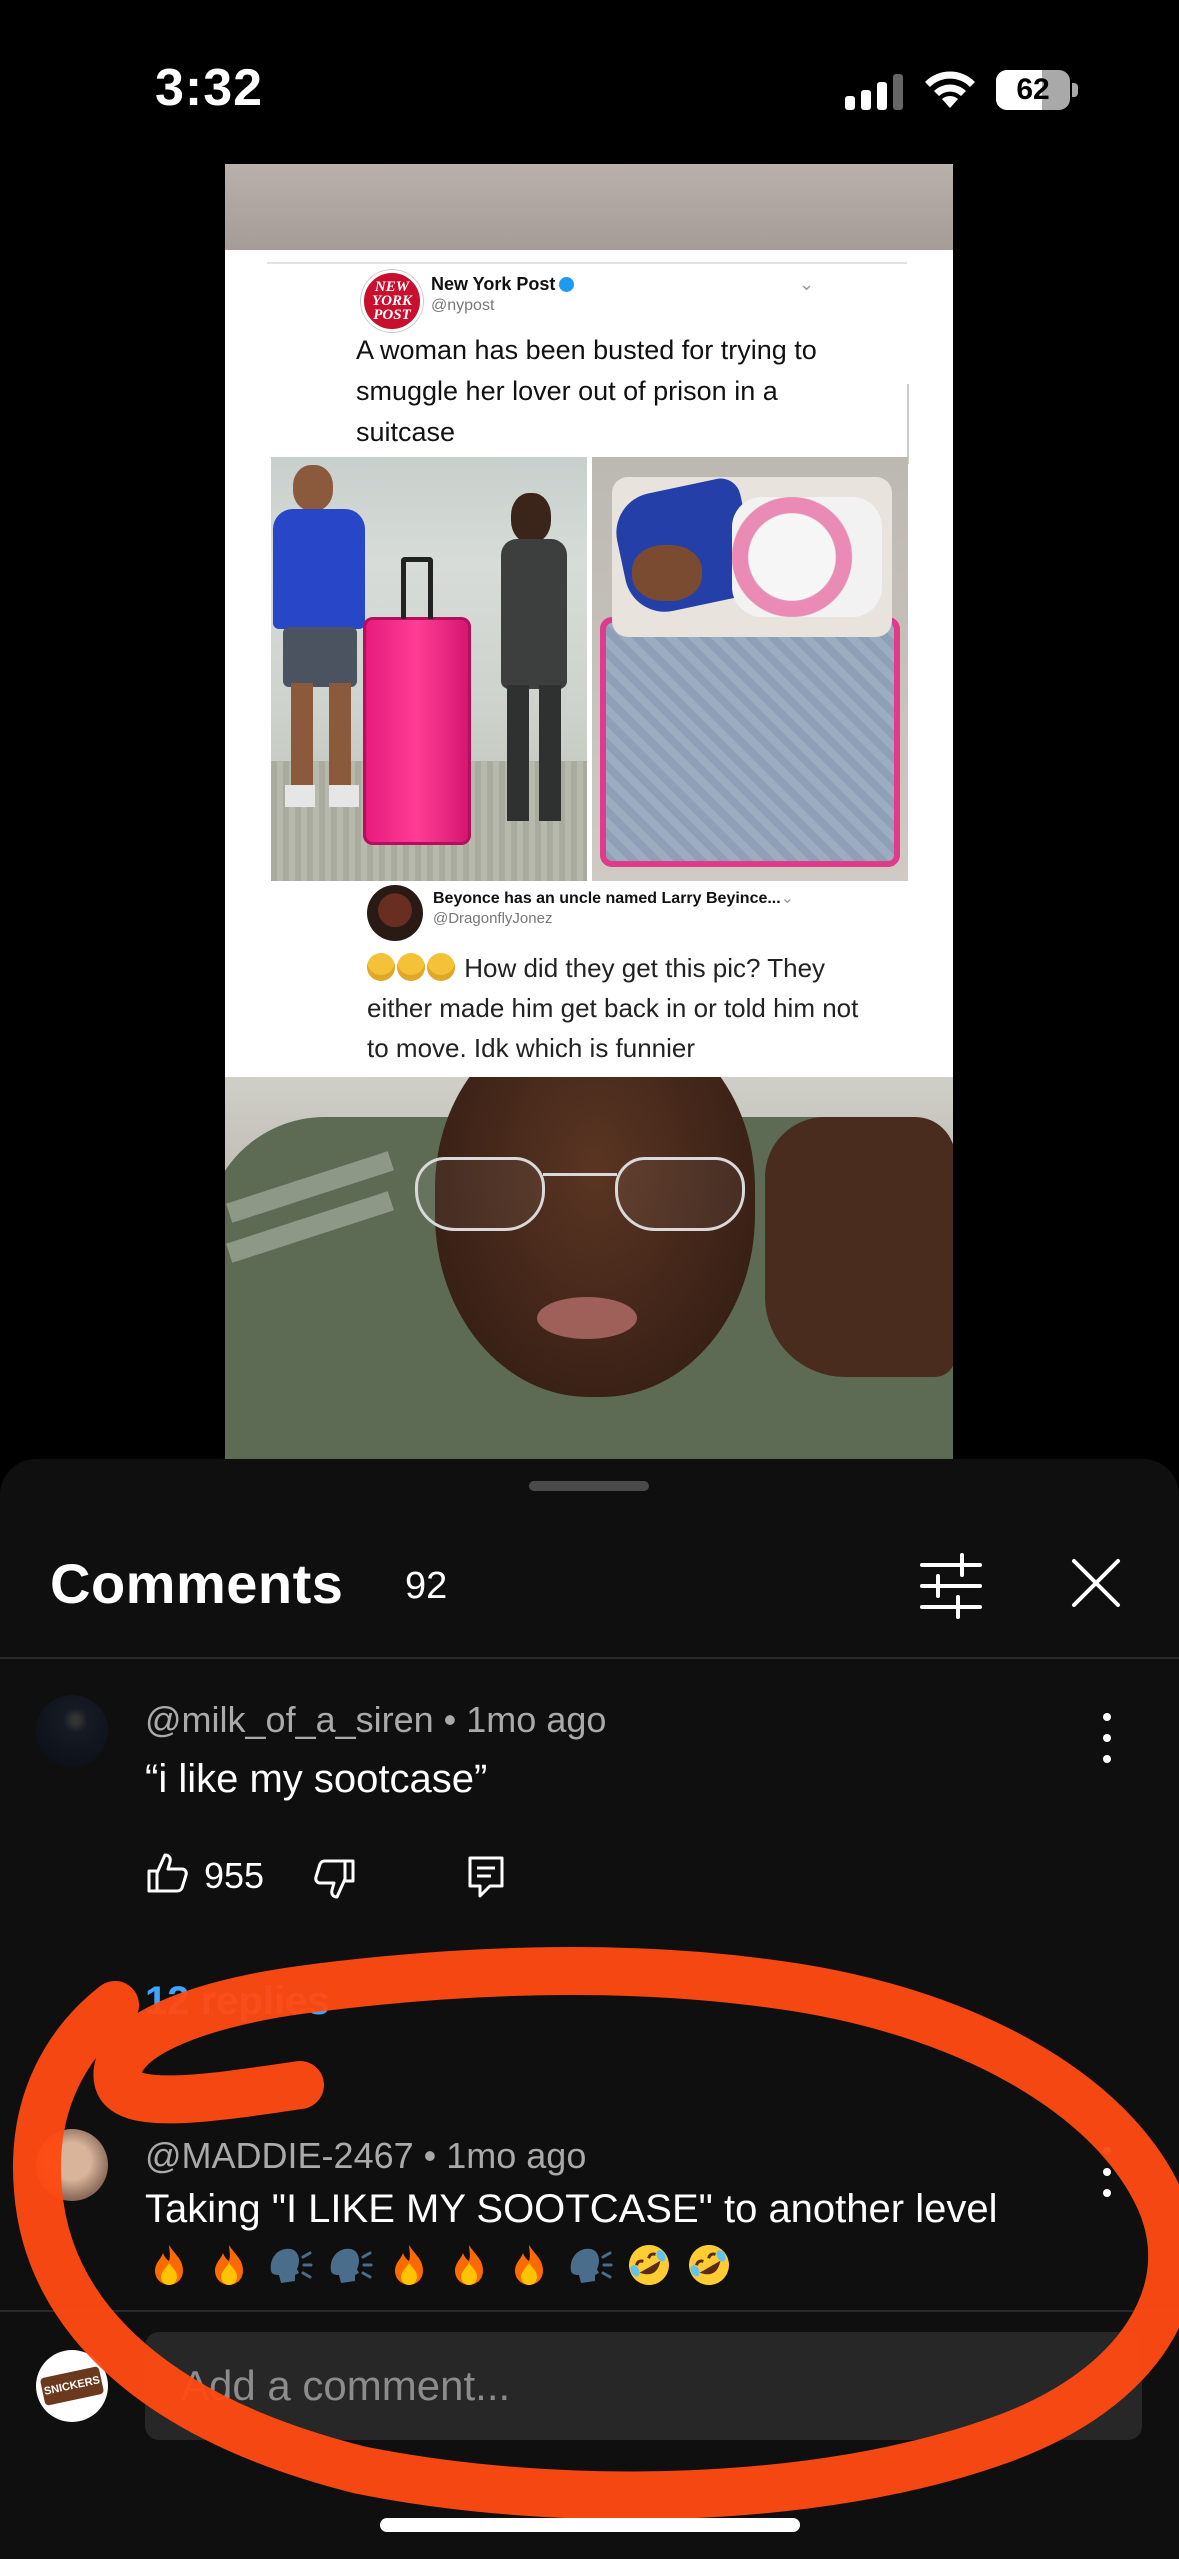 The image size is (1179, 2559). I want to click on comment-author: @MADDIE-2467, so click(279, 2155).